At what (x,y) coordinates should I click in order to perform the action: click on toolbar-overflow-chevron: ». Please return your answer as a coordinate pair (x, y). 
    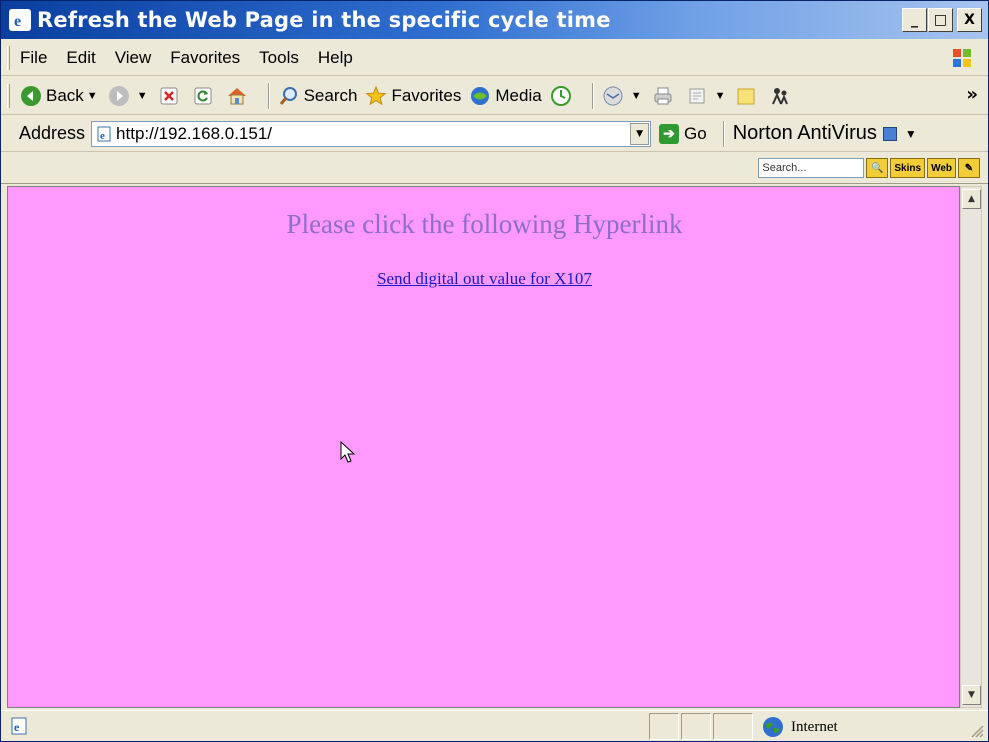
    Looking at the image, I should click on (972, 94).